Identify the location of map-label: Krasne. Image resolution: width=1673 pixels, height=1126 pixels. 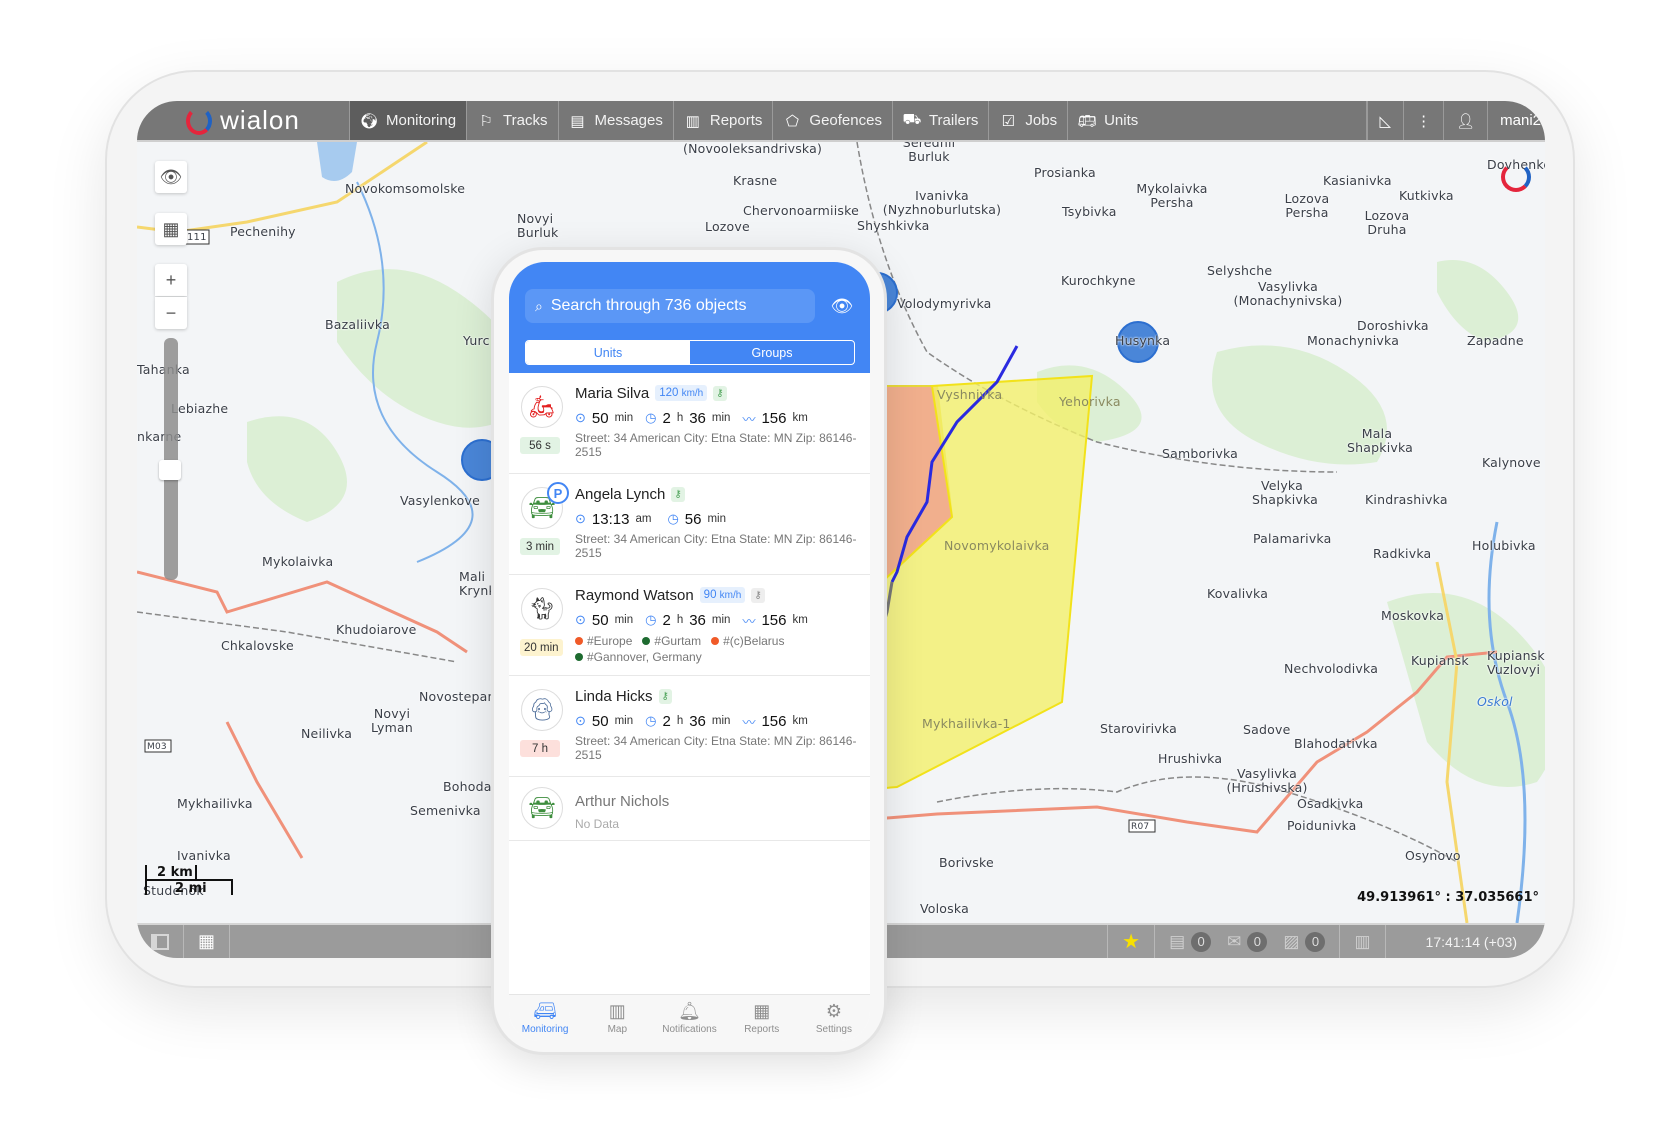
(755, 180).